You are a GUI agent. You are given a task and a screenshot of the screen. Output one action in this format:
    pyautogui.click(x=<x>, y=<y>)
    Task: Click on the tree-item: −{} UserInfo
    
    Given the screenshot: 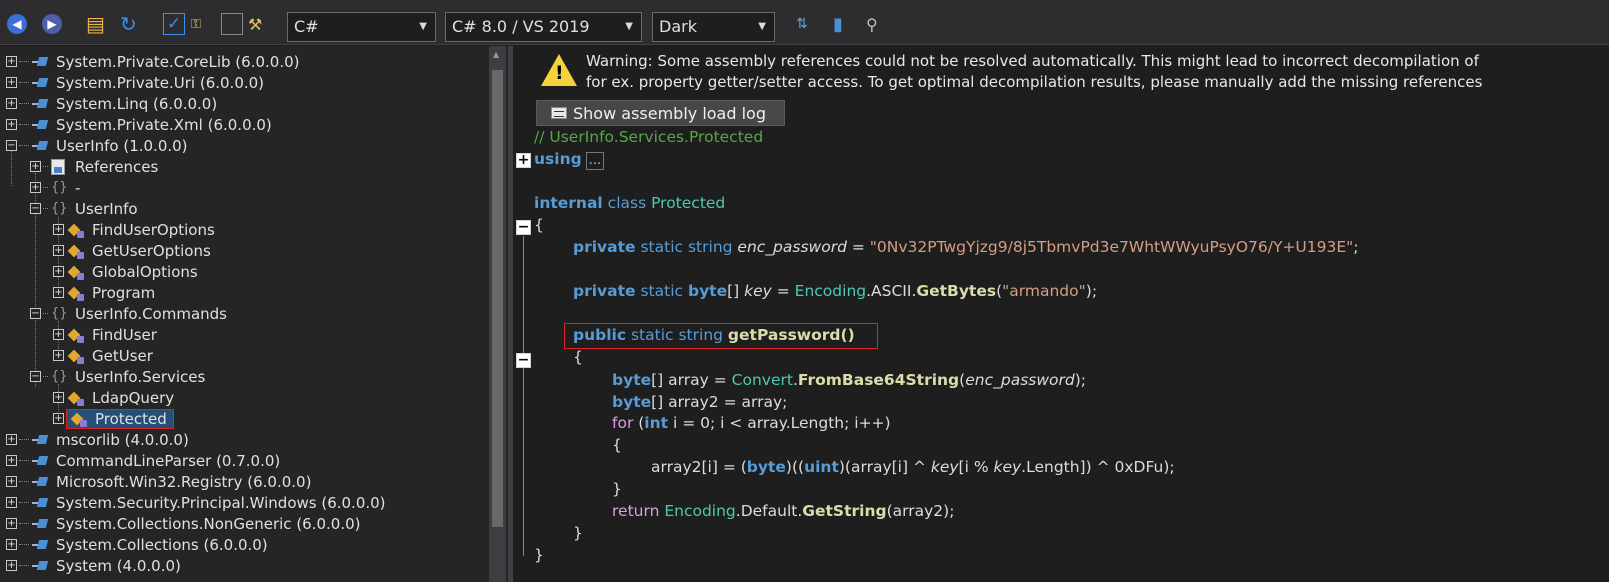 What is the action you would take?
    pyautogui.click(x=84, y=208)
    